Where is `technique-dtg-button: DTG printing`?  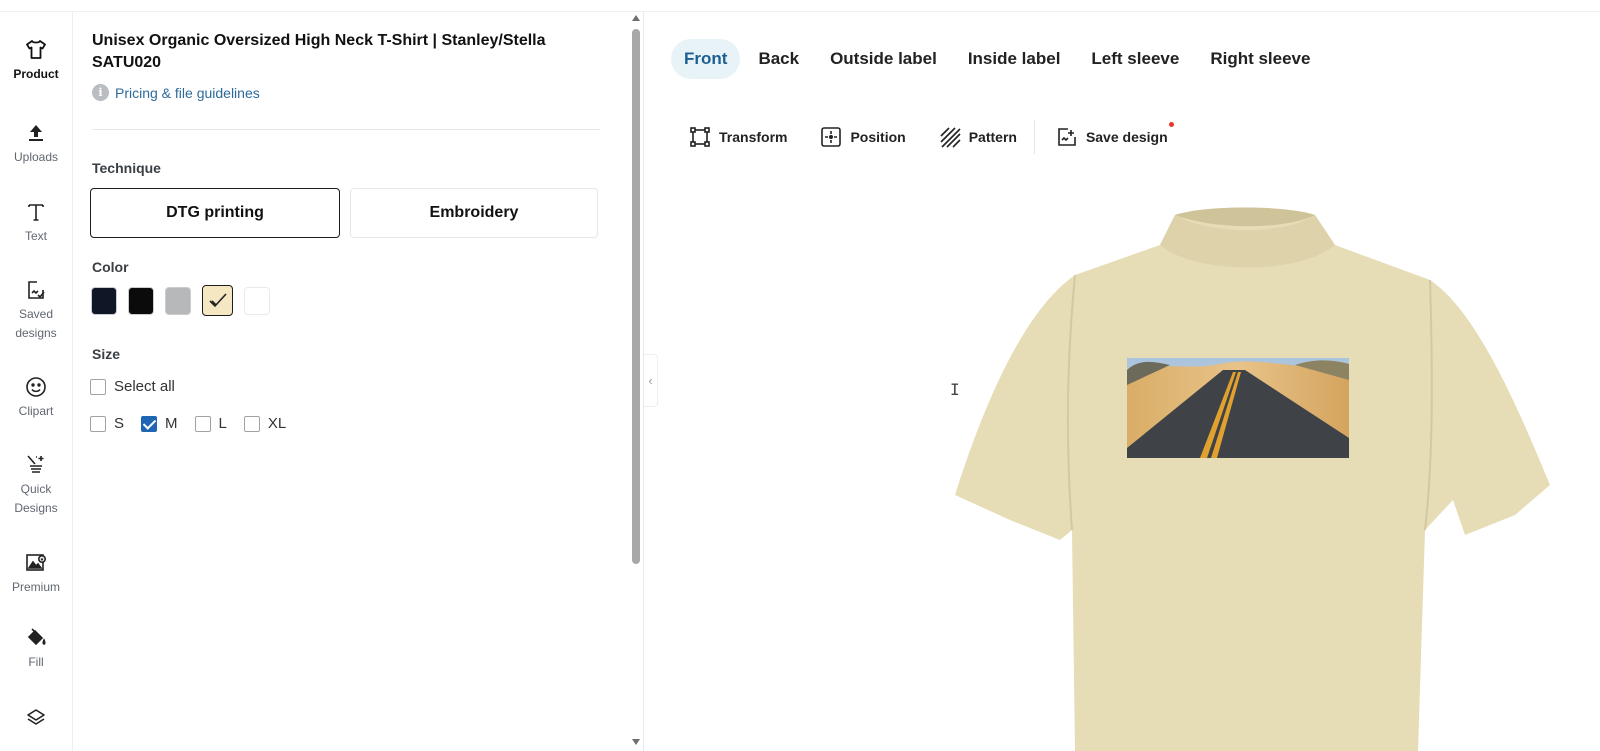
technique-dtg-button: DTG printing is located at coordinates (215, 213).